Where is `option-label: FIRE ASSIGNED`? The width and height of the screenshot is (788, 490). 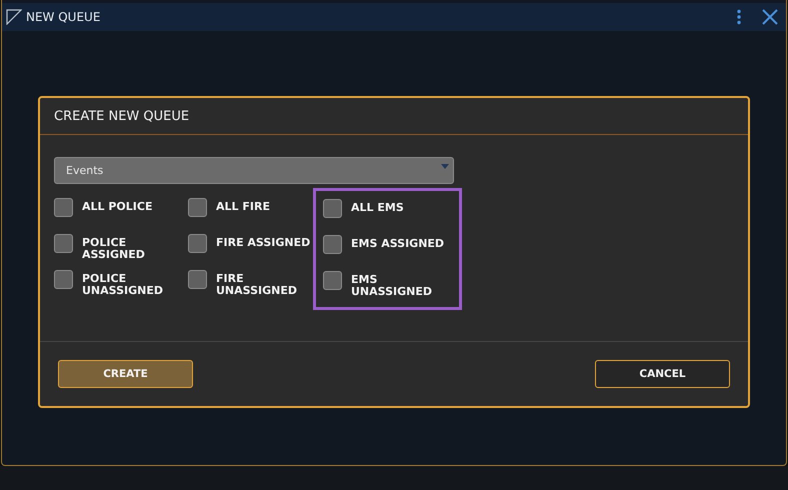
option-label: FIRE ASSIGNED is located at coordinates (263, 243).